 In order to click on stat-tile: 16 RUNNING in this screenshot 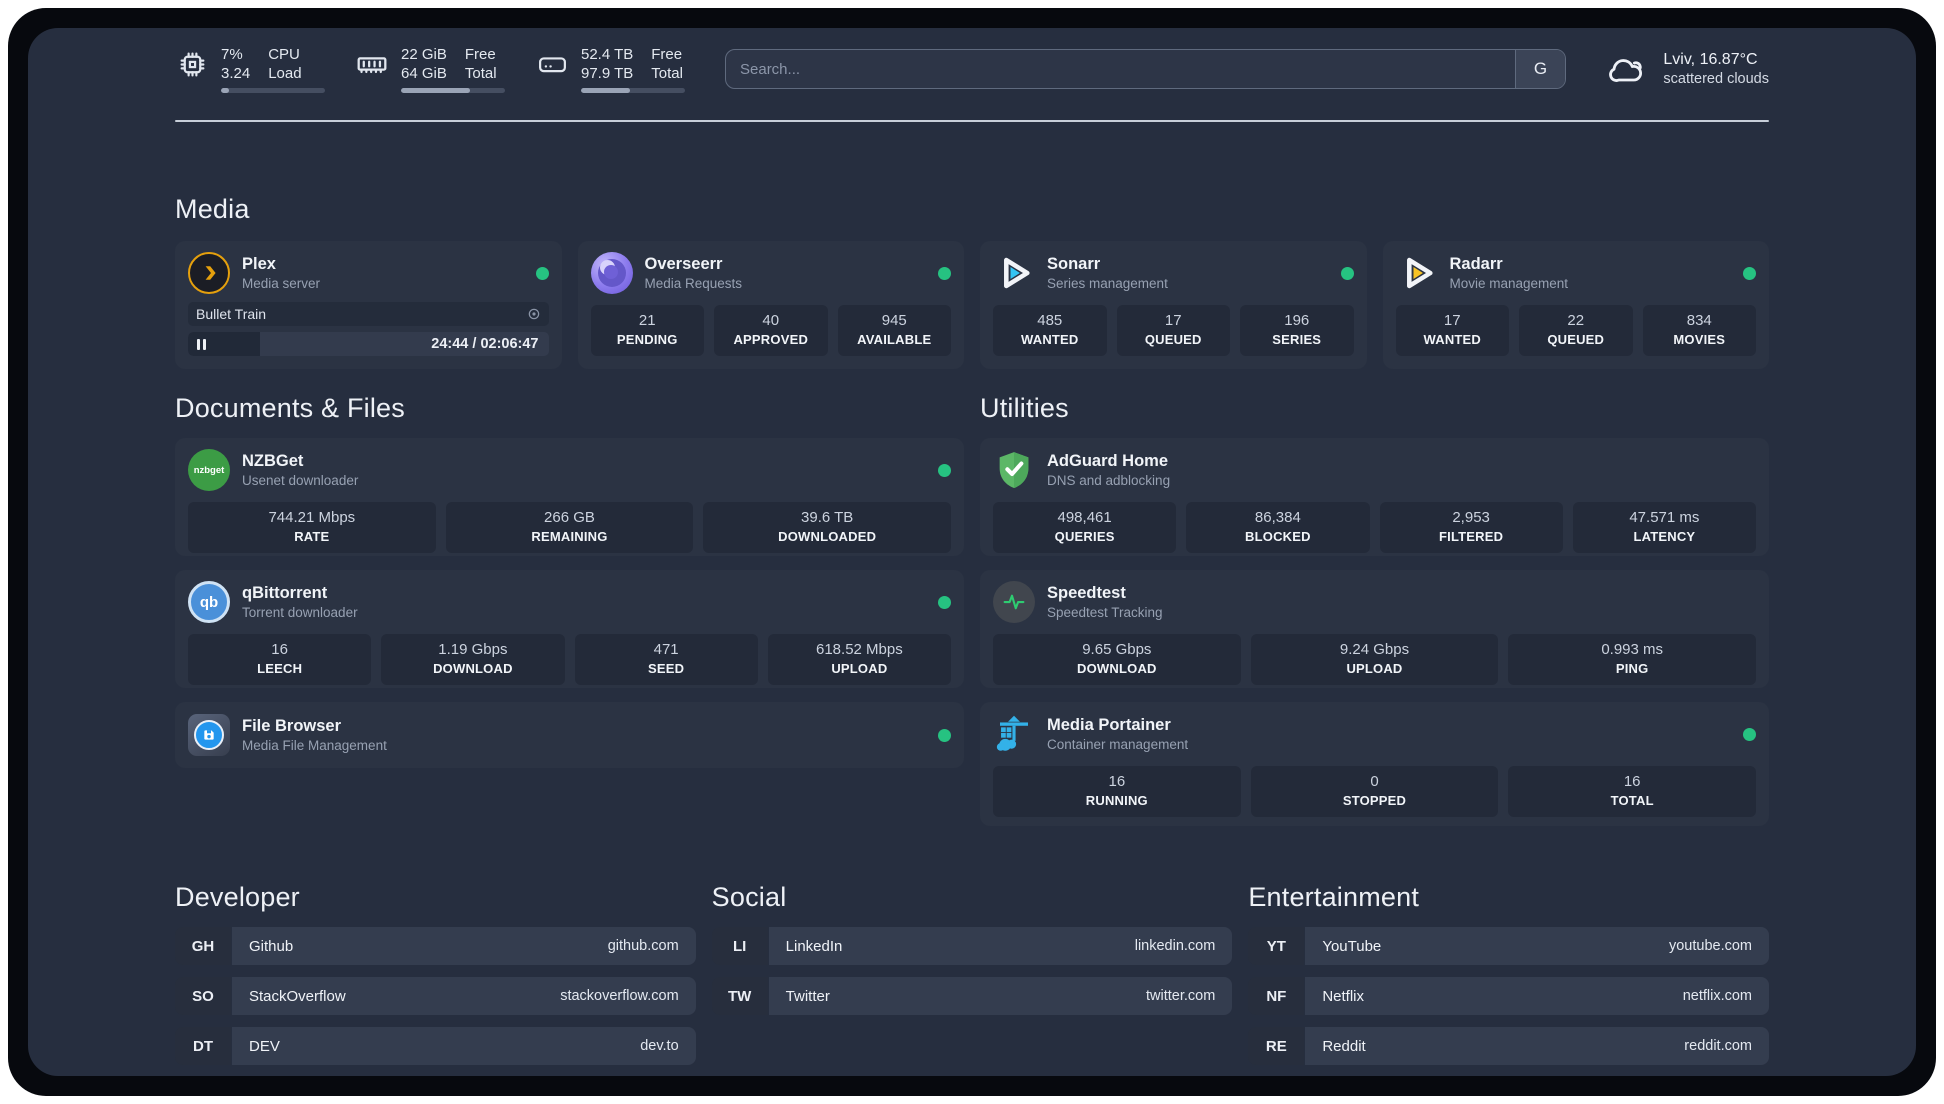, I will do `click(1117, 791)`.